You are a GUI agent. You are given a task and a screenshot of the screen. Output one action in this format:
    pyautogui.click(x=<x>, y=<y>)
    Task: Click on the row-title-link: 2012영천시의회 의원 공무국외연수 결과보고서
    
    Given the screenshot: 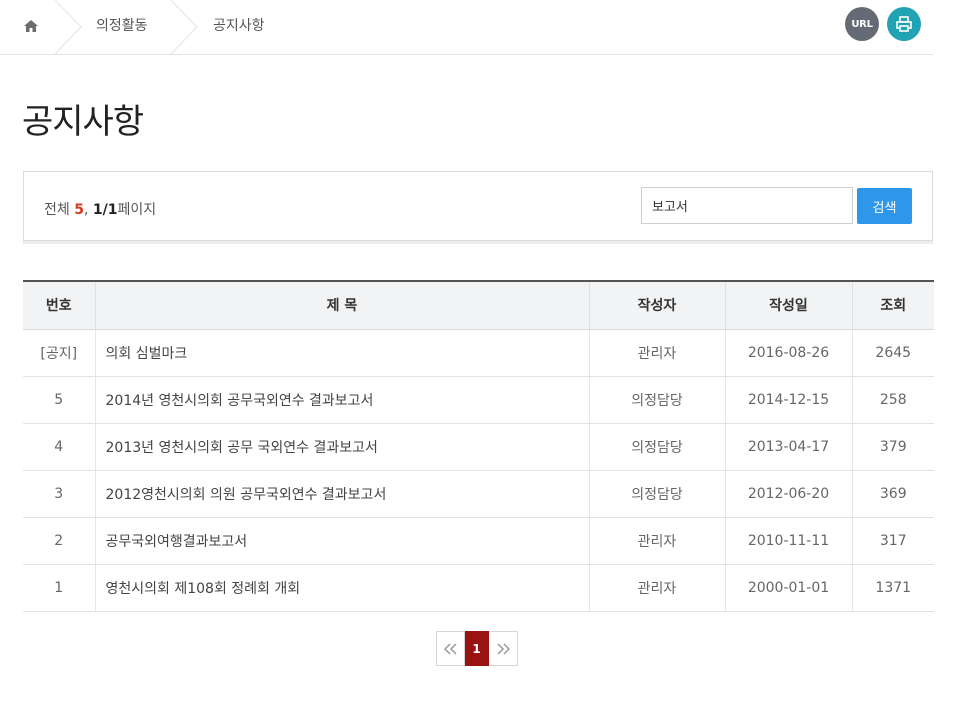 What is the action you would take?
    pyautogui.click(x=246, y=495)
    